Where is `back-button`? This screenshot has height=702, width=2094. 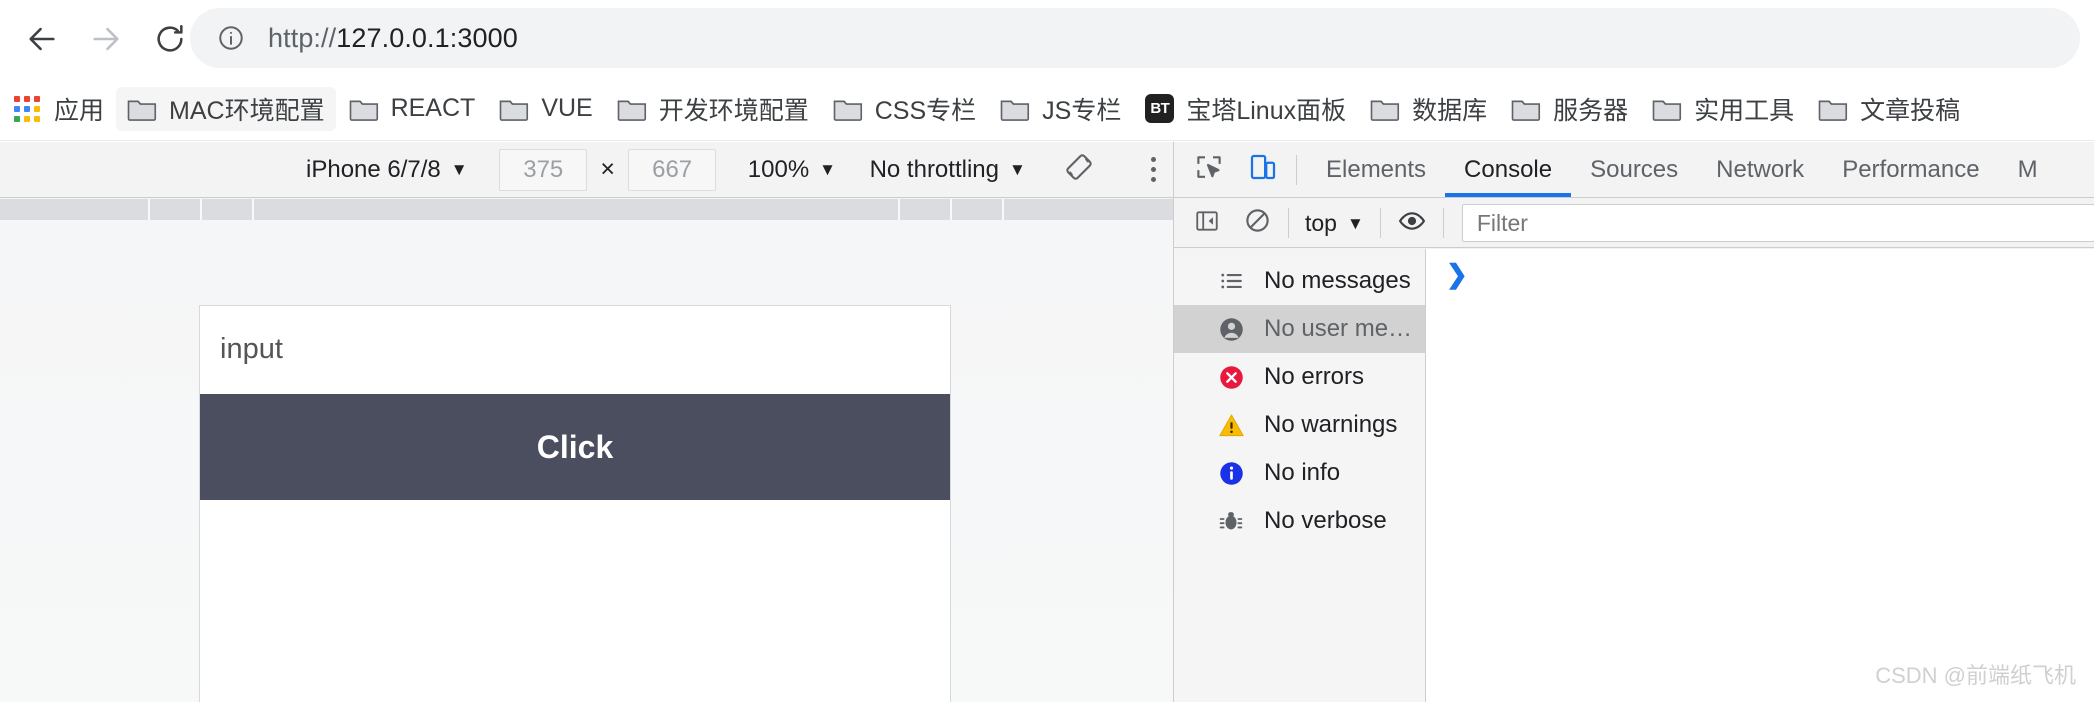
back-button is located at coordinates (42, 39).